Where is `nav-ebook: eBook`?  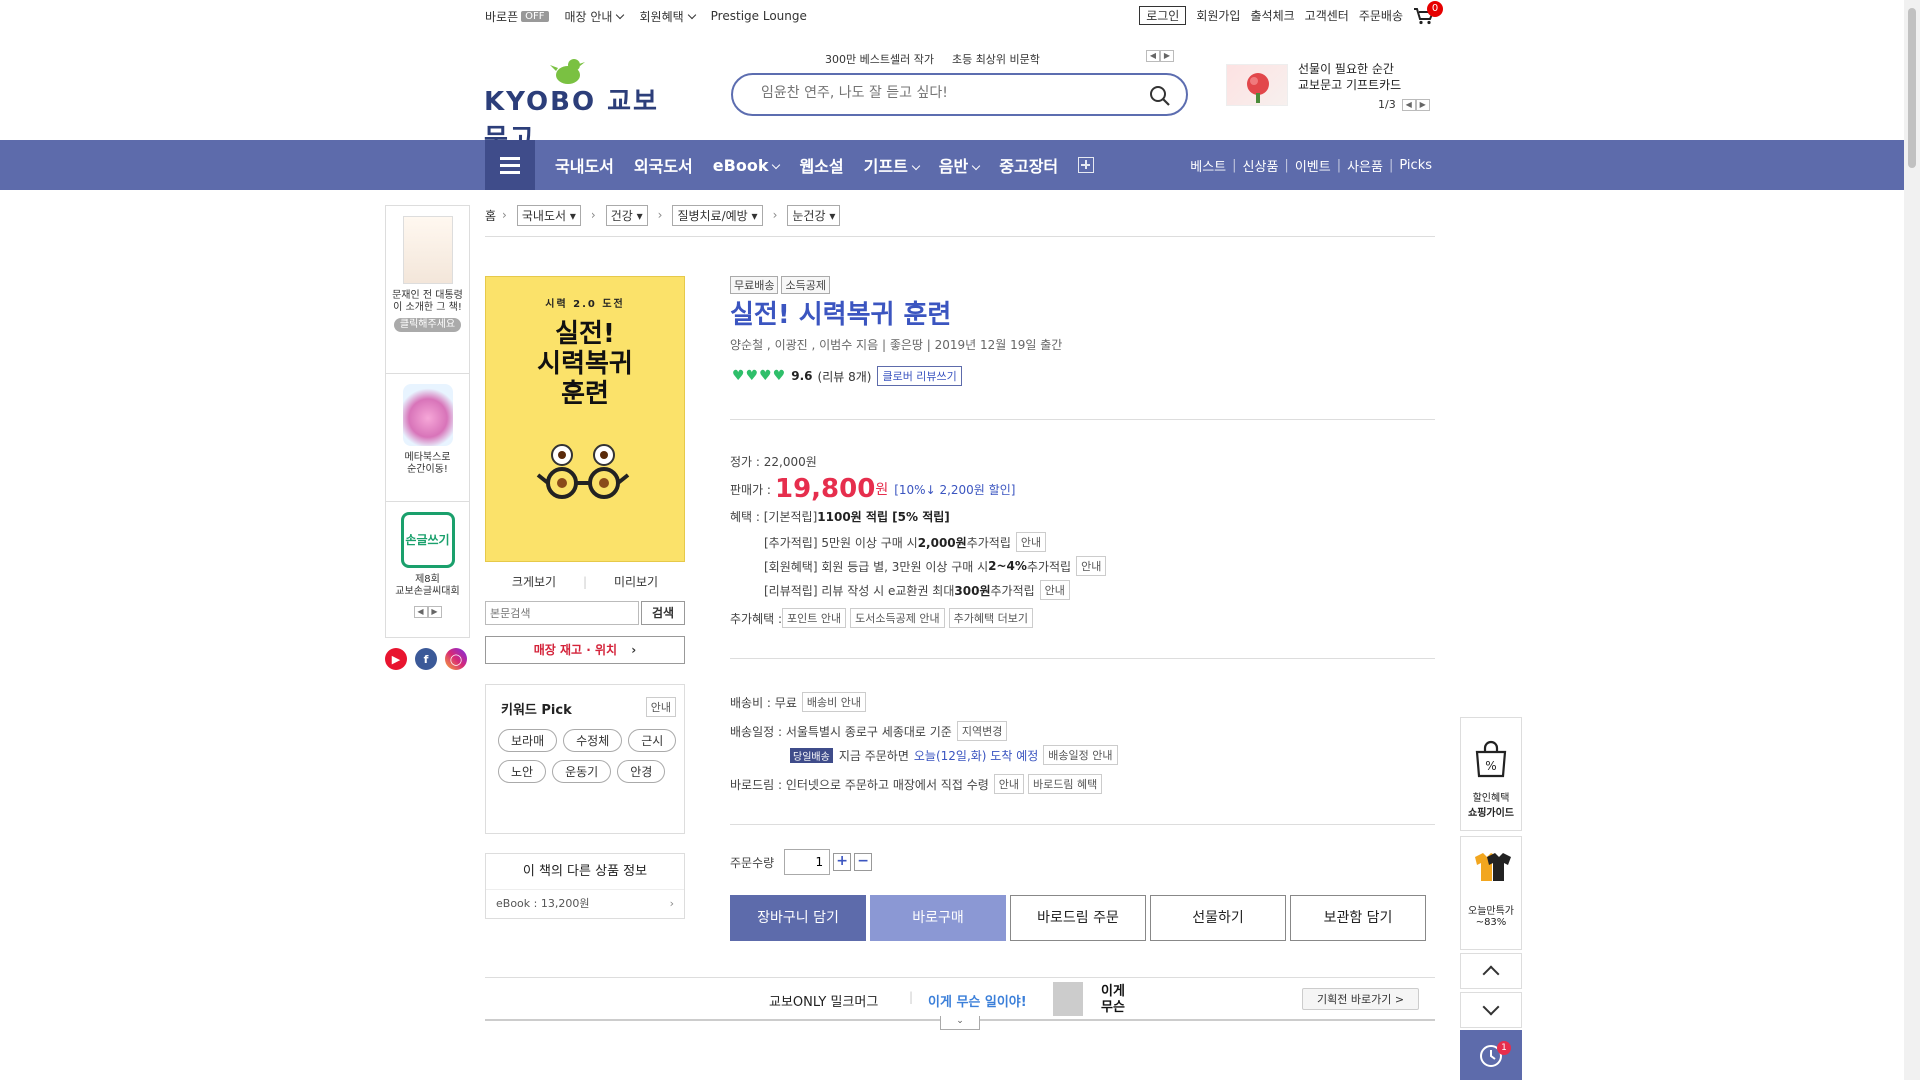
nav-ebook: eBook is located at coordinates (747, 165).